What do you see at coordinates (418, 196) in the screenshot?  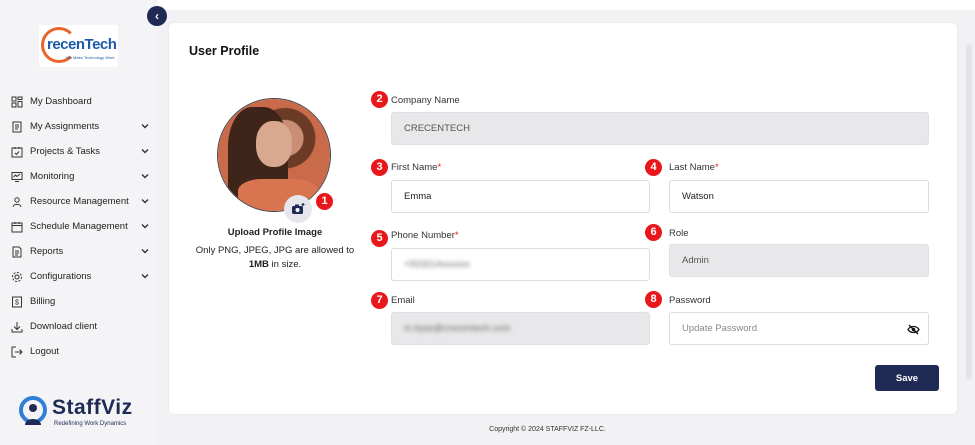 I see `first-name-value: Emma` at bounding box center [418, 196].